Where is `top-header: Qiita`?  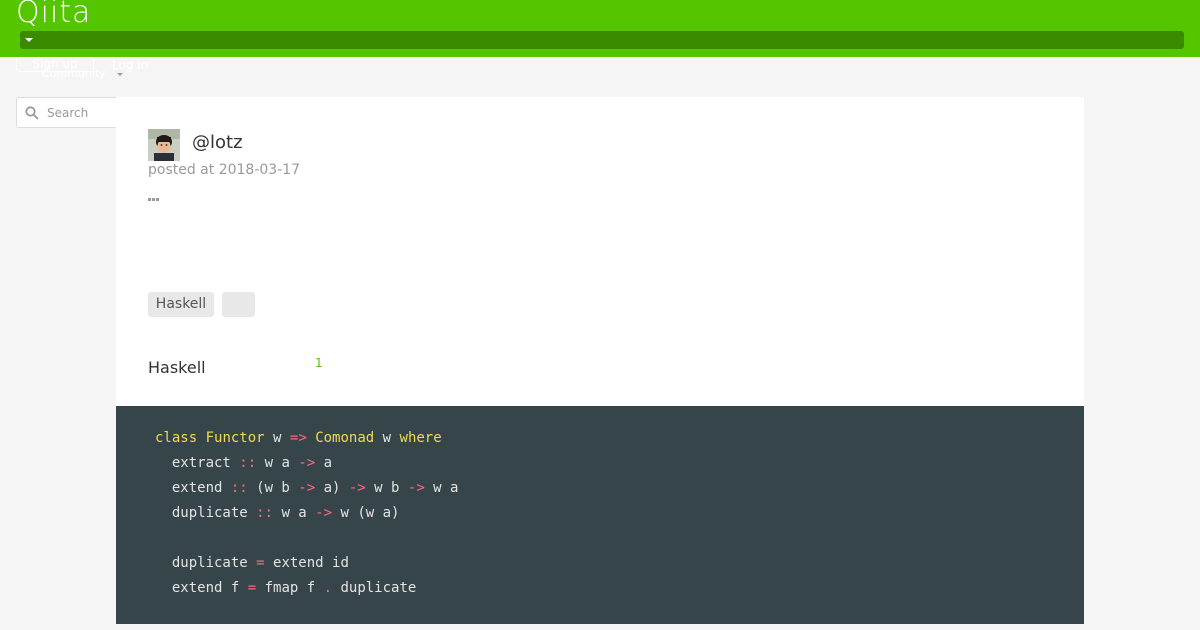
top-header: Qiita is located at coordinates (600, 28).